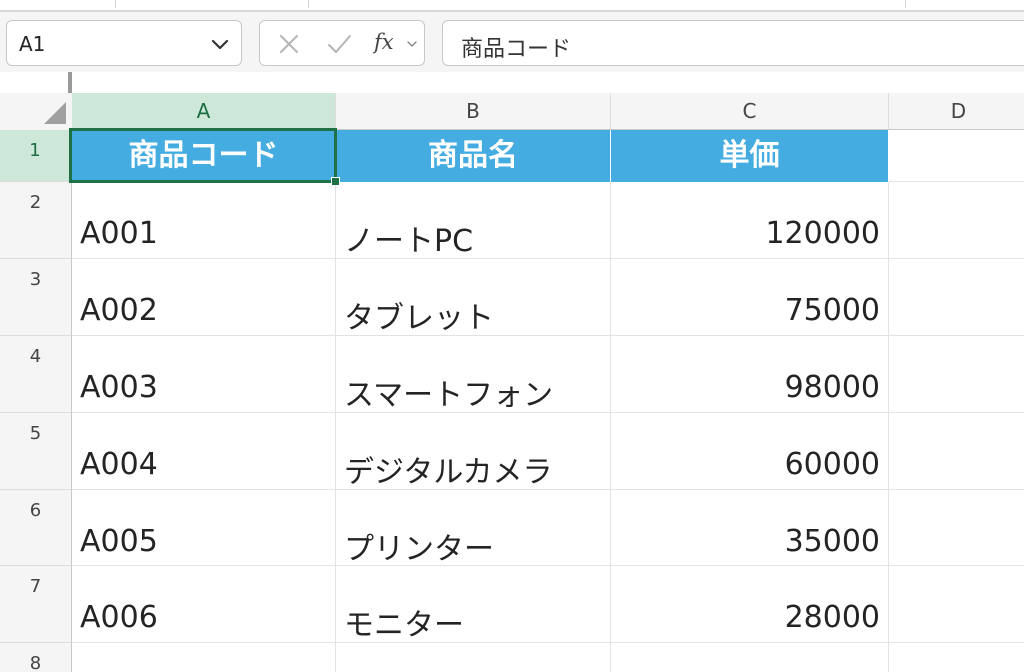 The width and height of the screenshot is (1024, 672). What do you see at coordinates (204, 451) in the screenshot?
I see `cell-a5: A004` at bounding box center [204, 451].